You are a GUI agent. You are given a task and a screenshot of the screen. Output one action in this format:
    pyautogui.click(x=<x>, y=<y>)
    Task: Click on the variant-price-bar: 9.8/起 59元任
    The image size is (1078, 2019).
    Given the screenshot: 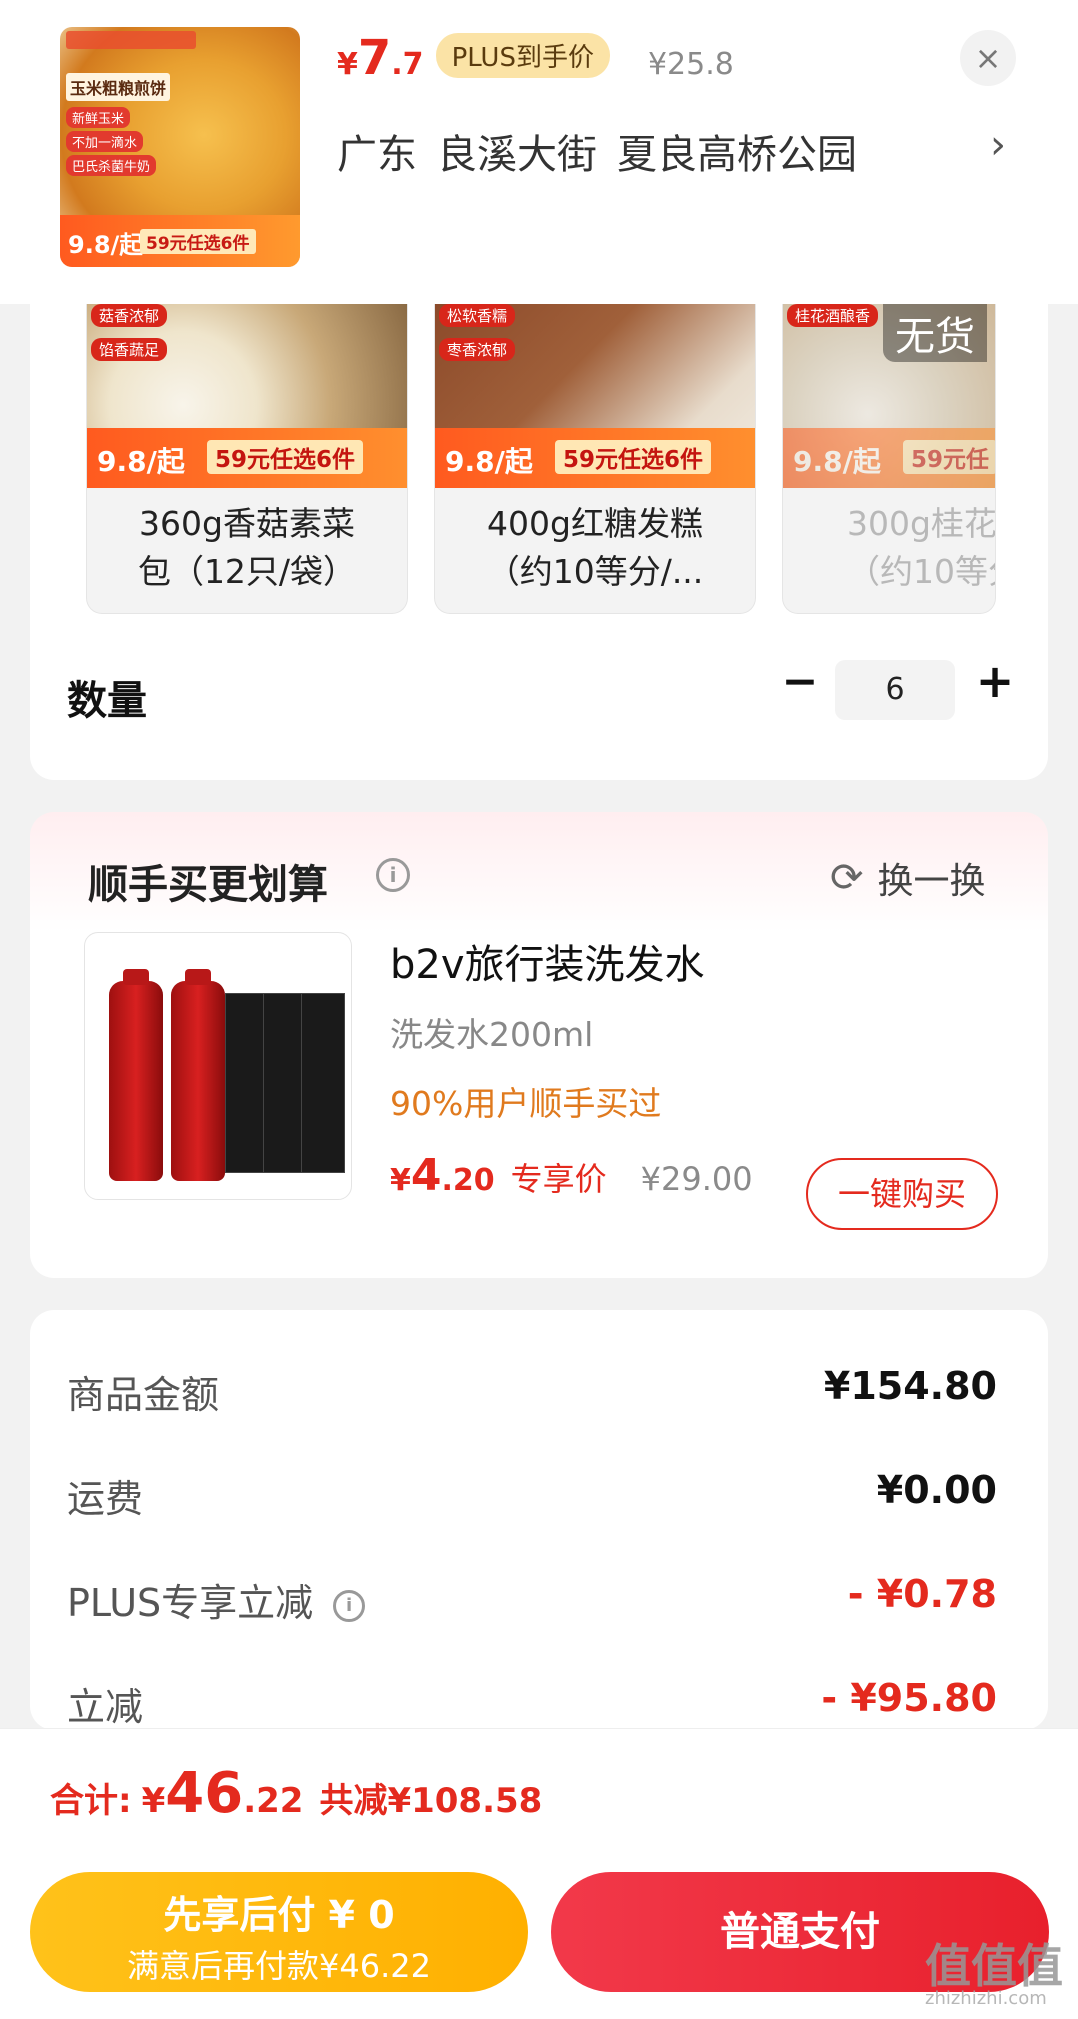 What is the action you would take?
    pyautogui.click(x=889, y=458)
    